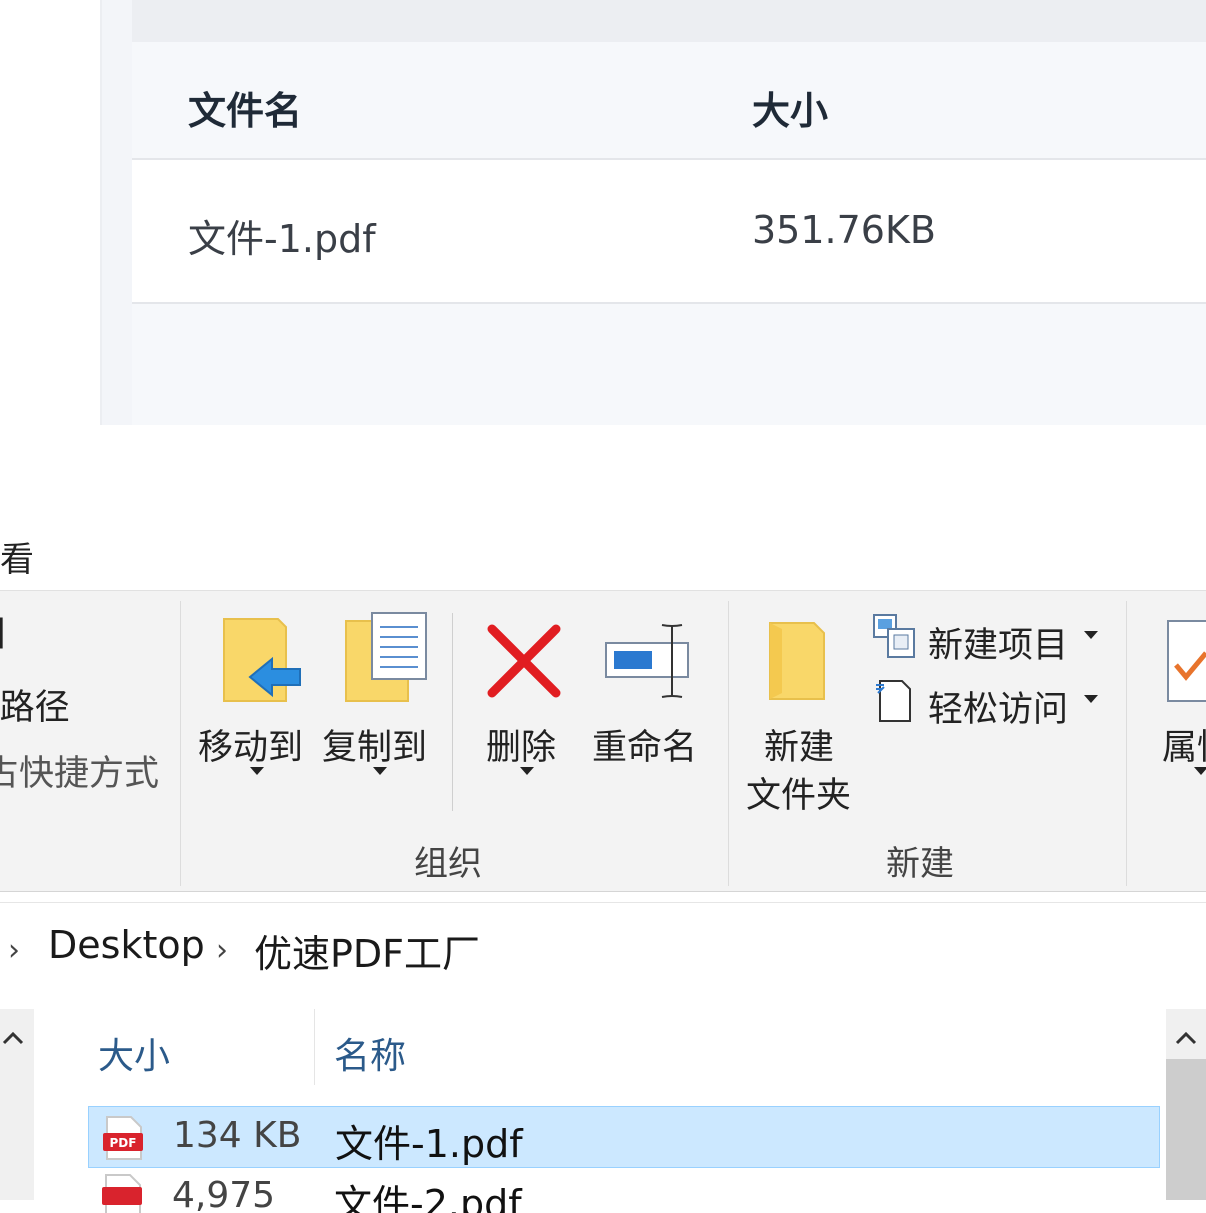 The width and height of the screenshot is (1206, 1213). I want to click on column-header-name: 名称, so click(370, 1053).